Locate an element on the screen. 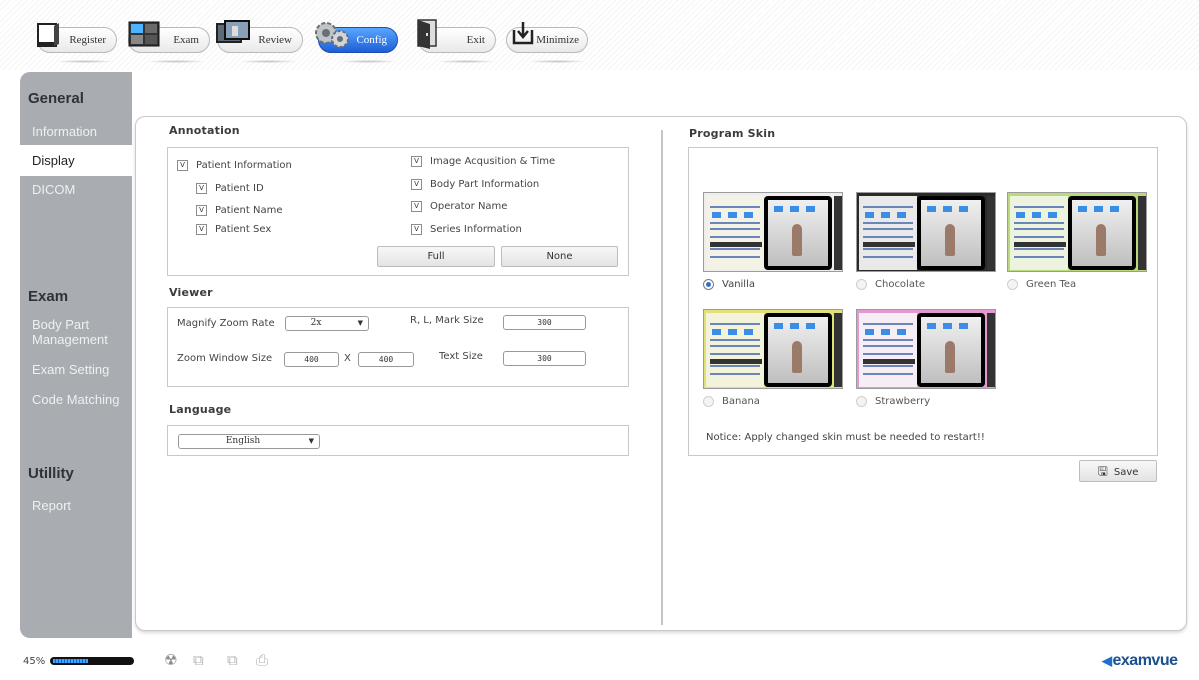 This screenshot has width=1199, height=680. skin-label: Strawberry is located at coordinates (903, 401).